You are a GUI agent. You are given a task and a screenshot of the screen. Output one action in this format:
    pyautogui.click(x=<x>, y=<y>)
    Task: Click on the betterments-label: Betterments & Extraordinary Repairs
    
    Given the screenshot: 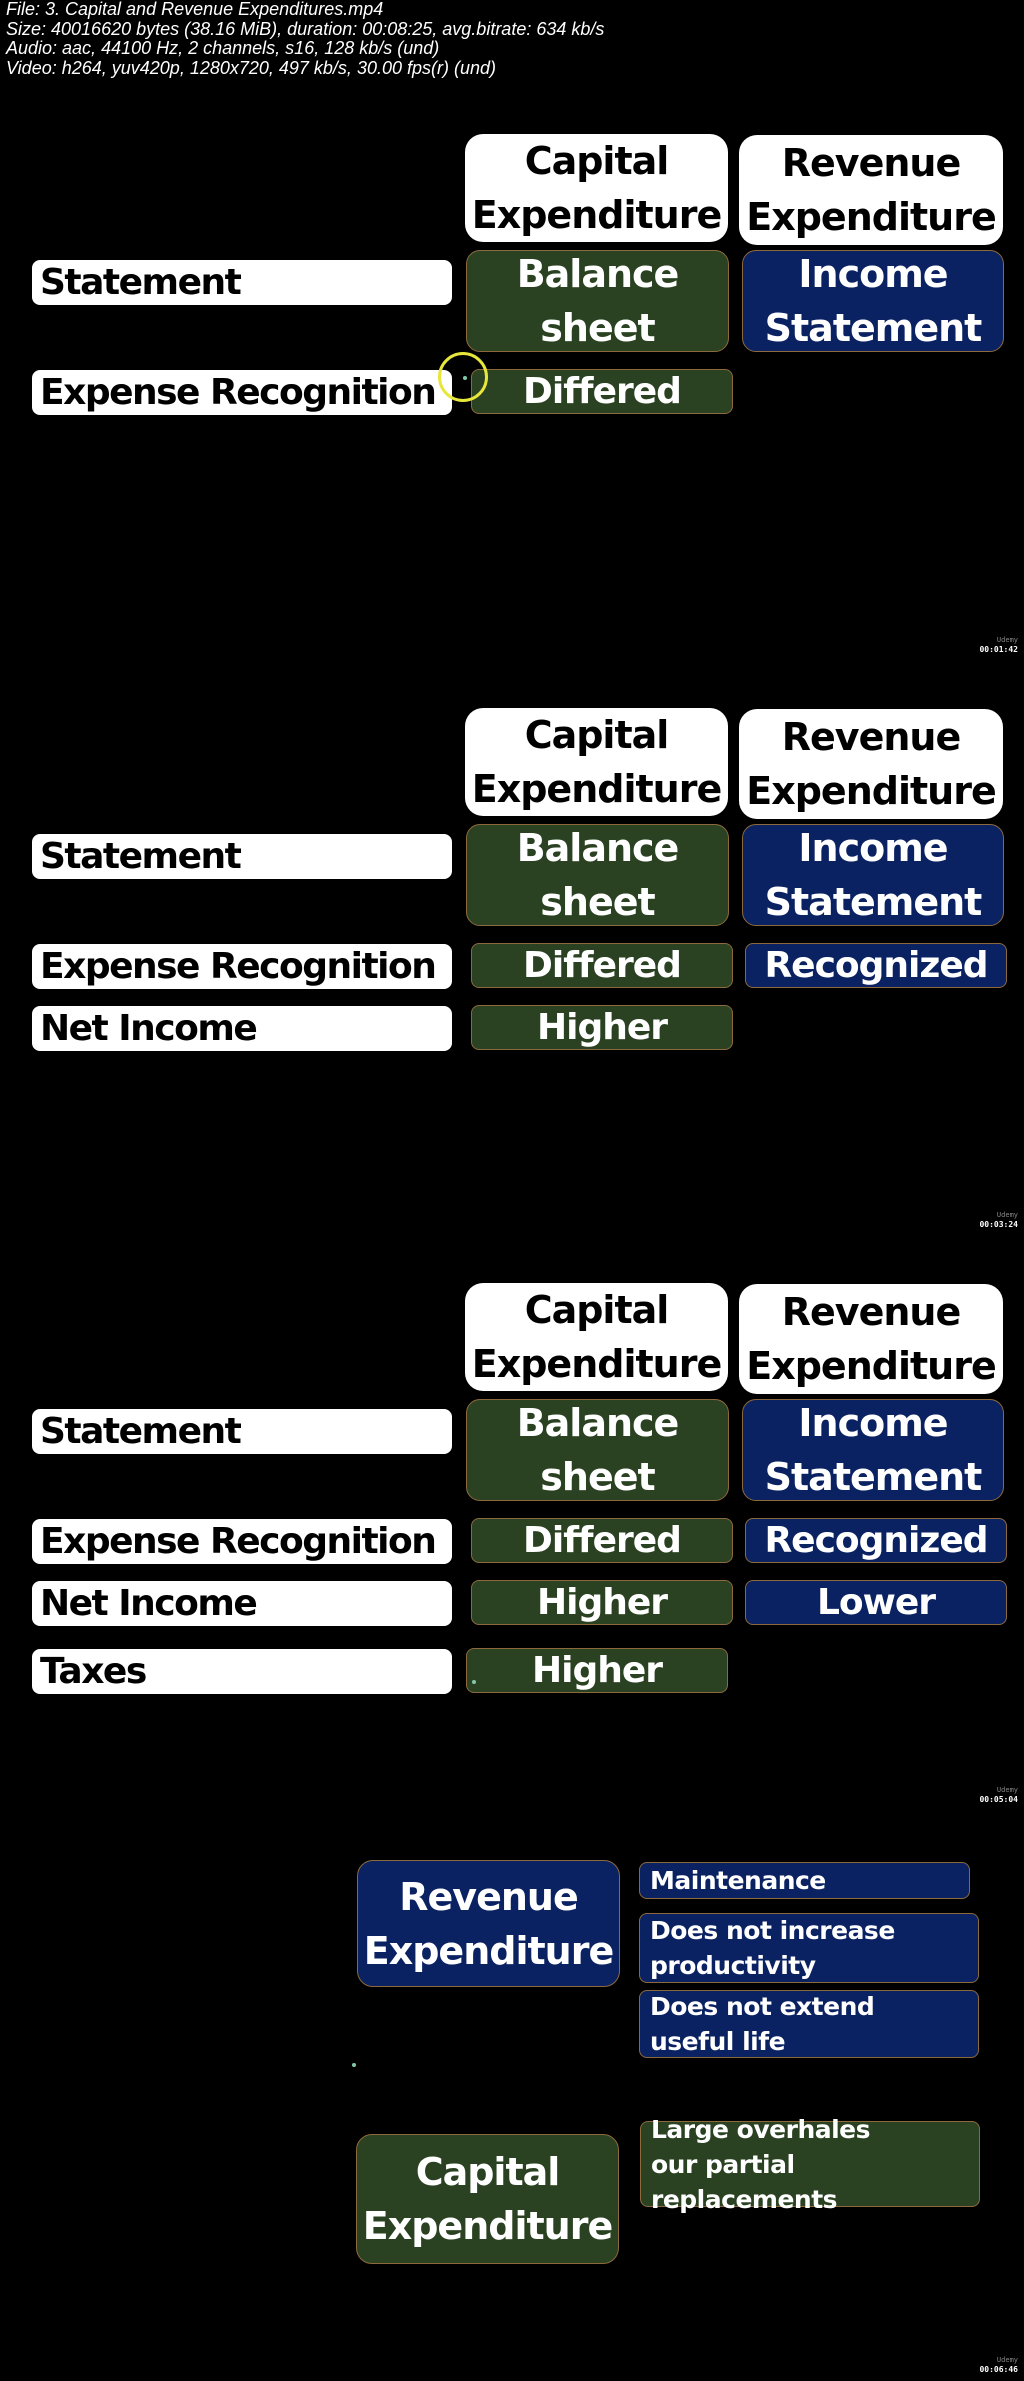 What is the action you would take?
    pyautogui.click(x=186, y=2190)
    